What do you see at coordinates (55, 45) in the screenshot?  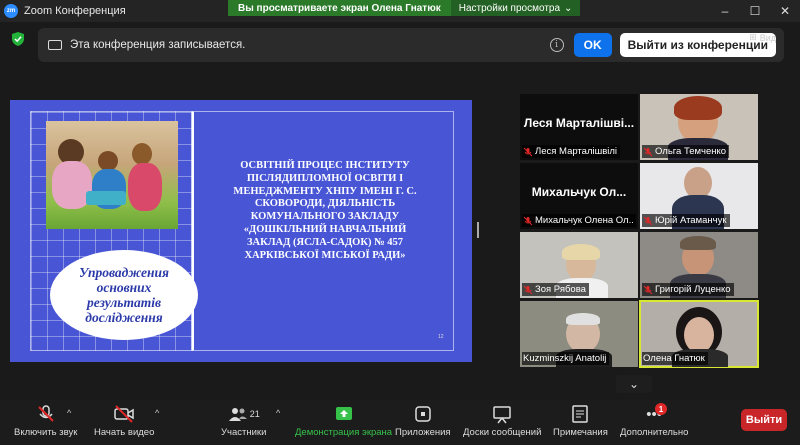 I see `recording-icon` at bounding box center [55, 45].